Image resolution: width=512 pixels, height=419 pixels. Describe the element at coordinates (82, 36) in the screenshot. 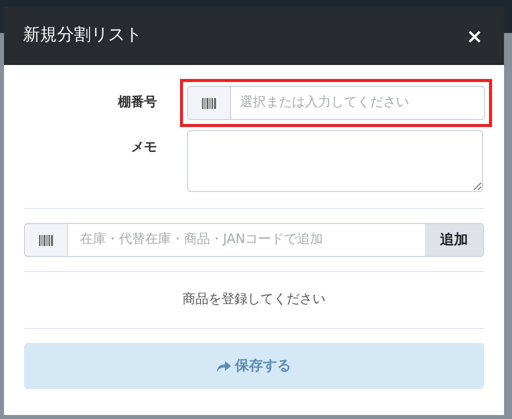

I see `dialog-title: 新規分割リスト` at that location.